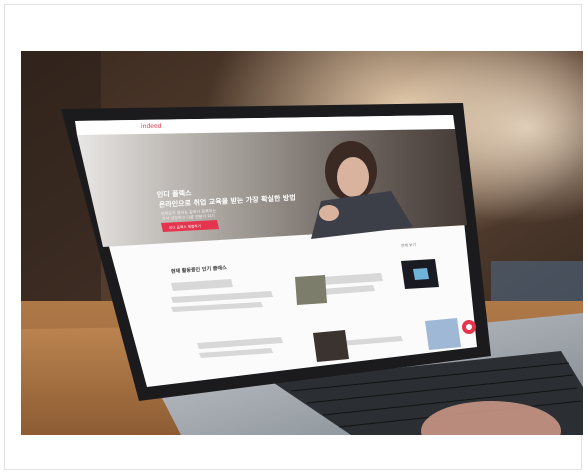  I want to click on screen-brand: indeed, so click(151, 126).